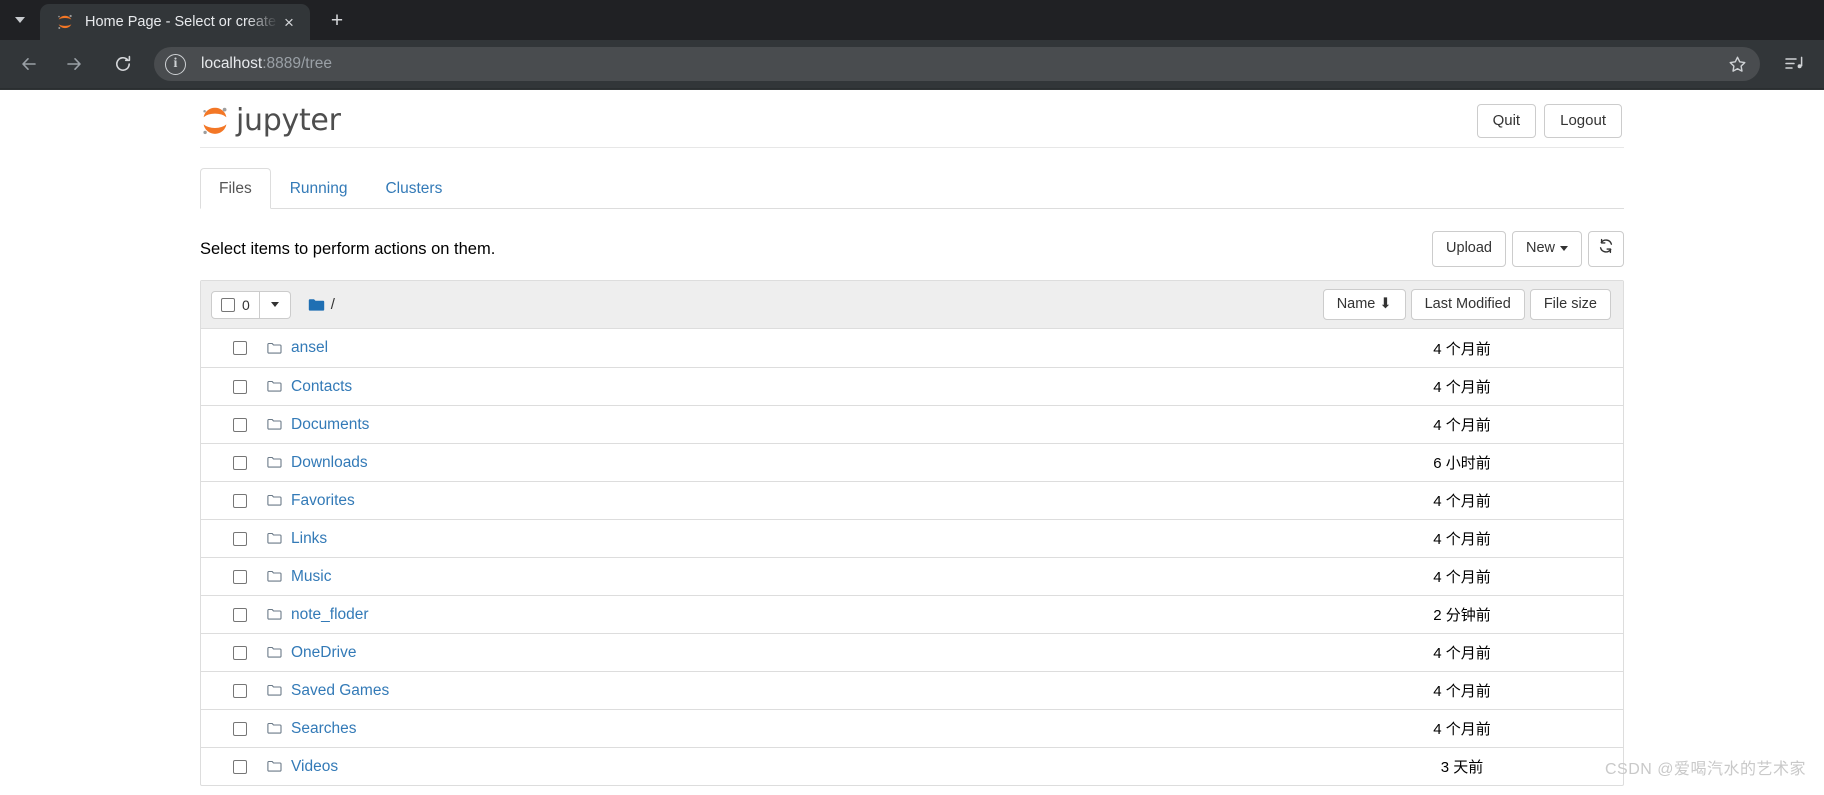 This screenshot has width=1824, height=795. What do you see at coordinates (235, 304) in the screenshot?
I see `select-all-checkbox-box: 0` at bounding box center [235, 304].